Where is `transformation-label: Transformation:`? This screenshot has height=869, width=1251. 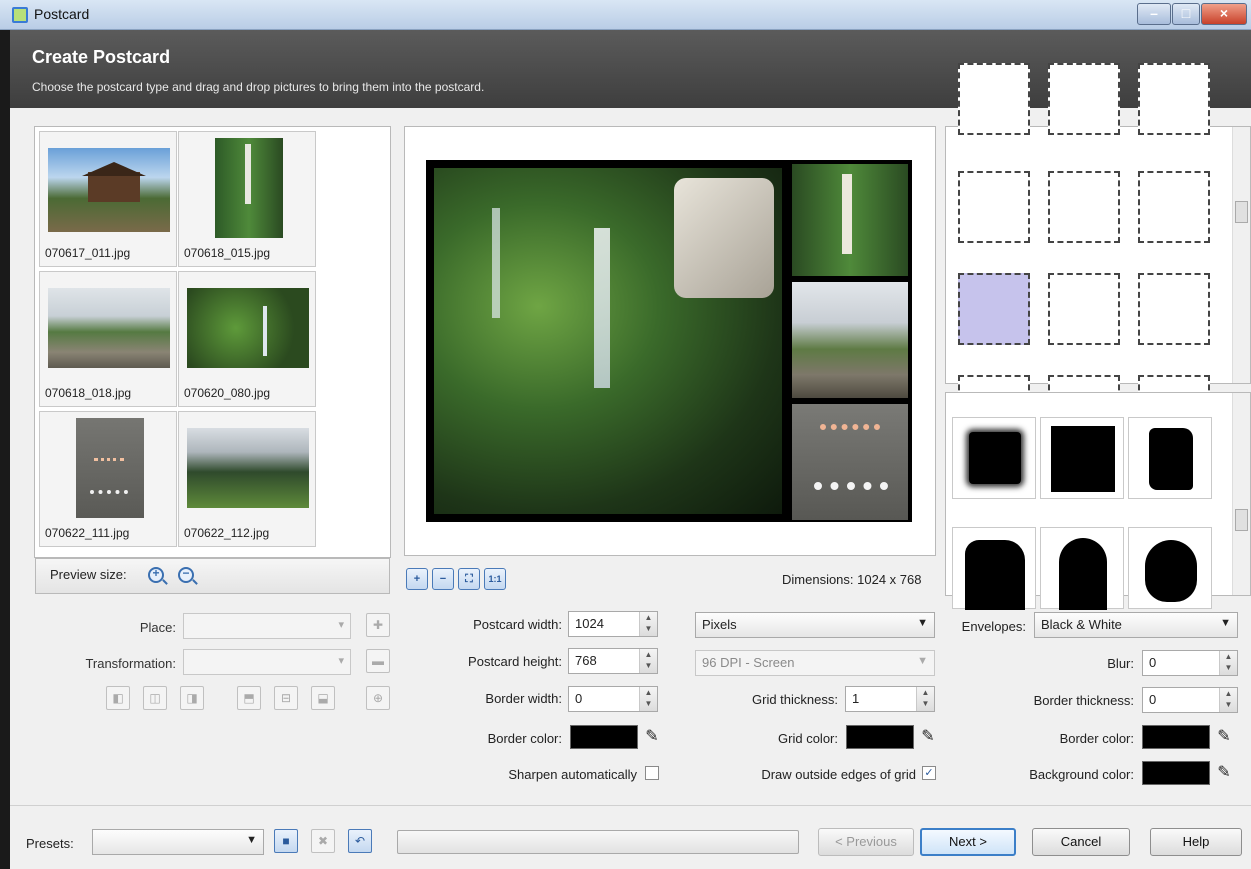 transformation-label: Transformation: is located at coordinates (130, 663).